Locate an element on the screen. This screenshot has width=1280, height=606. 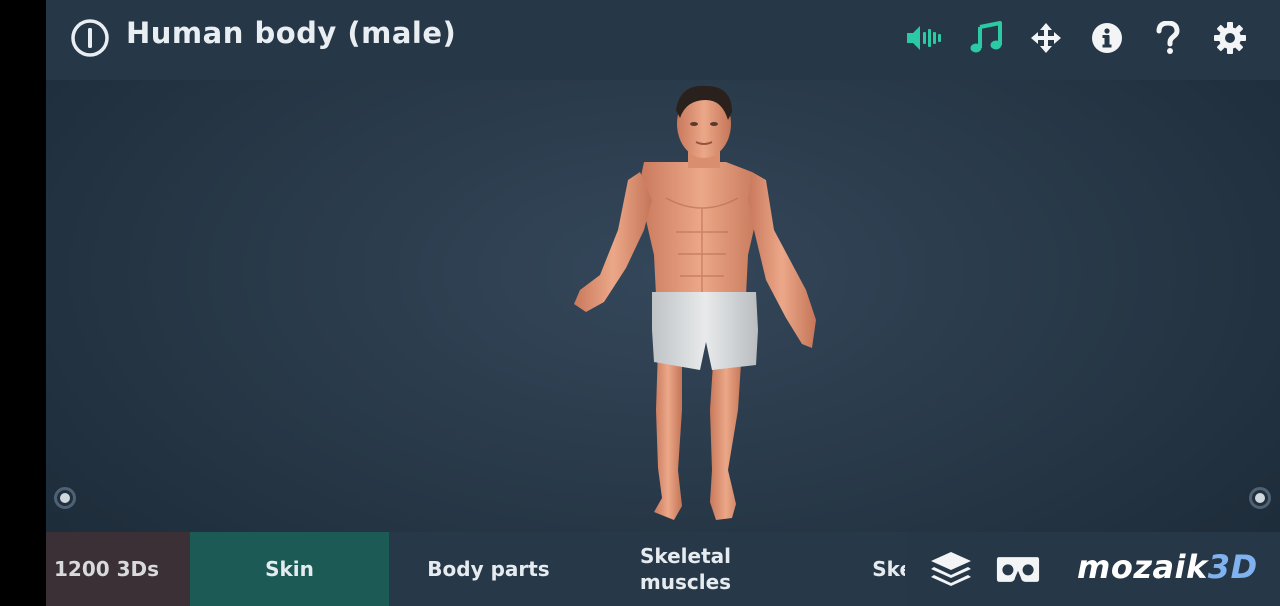
library-count-tab: 1200 3Ds is located at coordinates (118, 569).